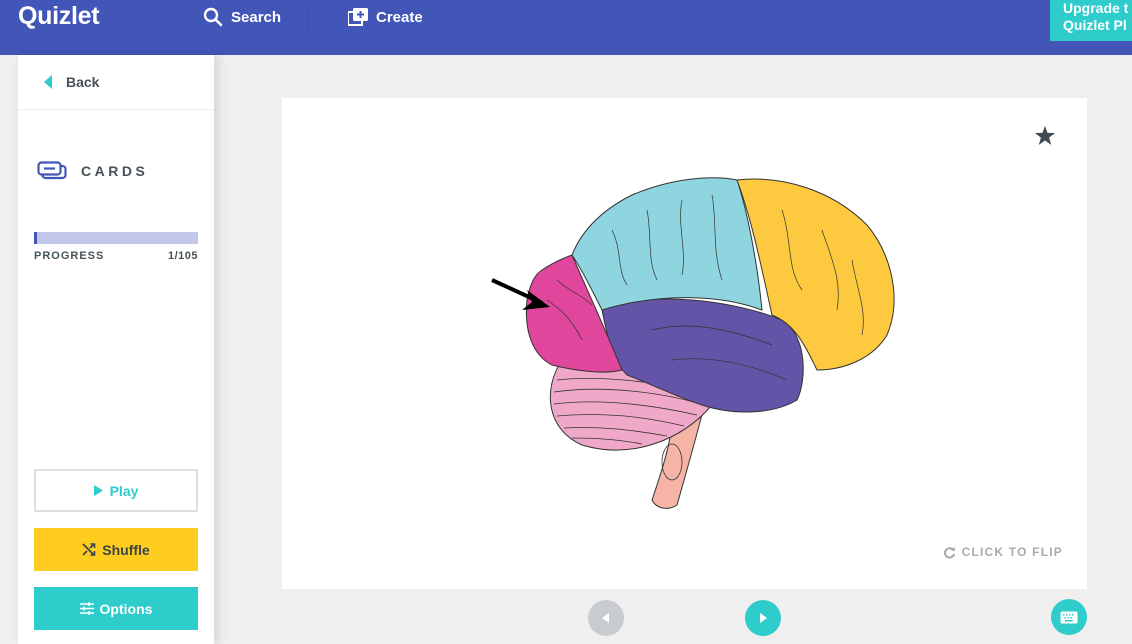 The height and width of the screenshot is (644, 1132). What do you see at coordinates (399, 17) in the screenshot?
I see `nav-create-label: Create` at bounding box center [399, 17].